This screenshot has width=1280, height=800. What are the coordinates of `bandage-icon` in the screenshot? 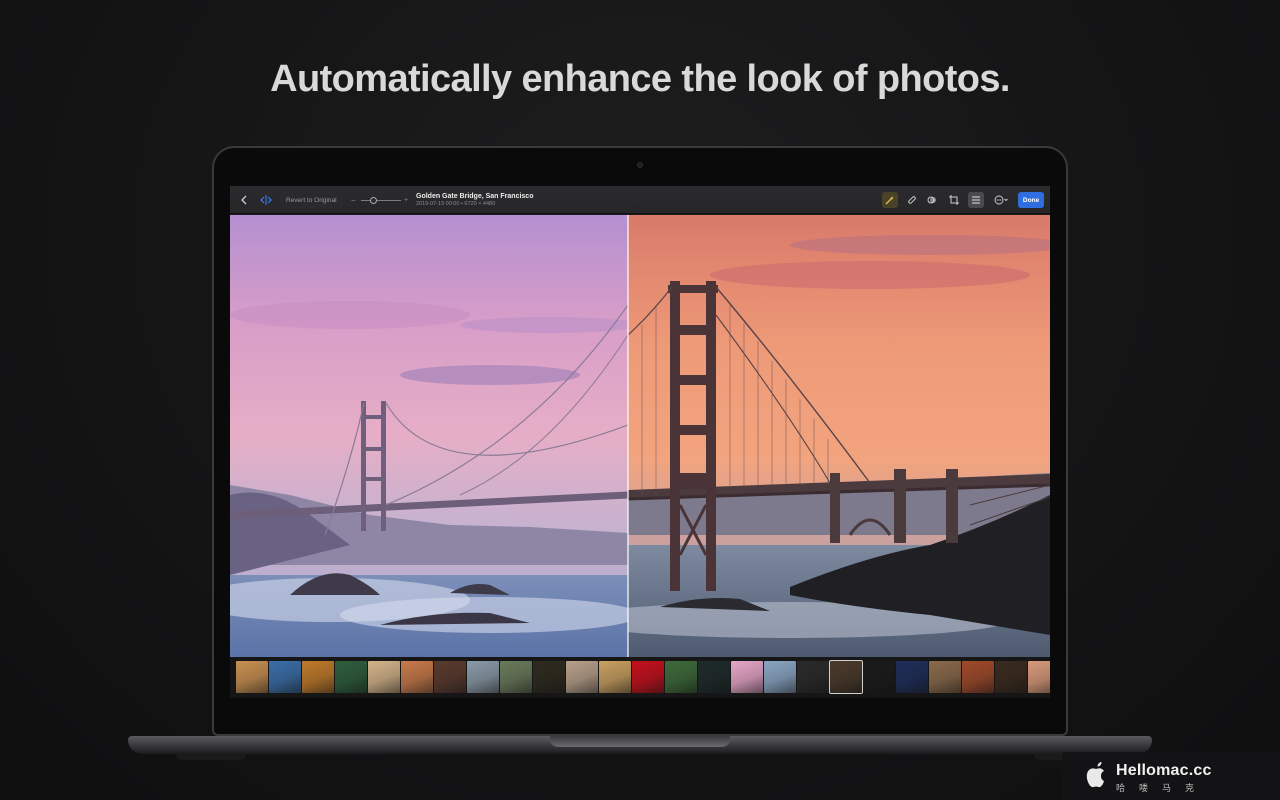 It's located at (912, 200).